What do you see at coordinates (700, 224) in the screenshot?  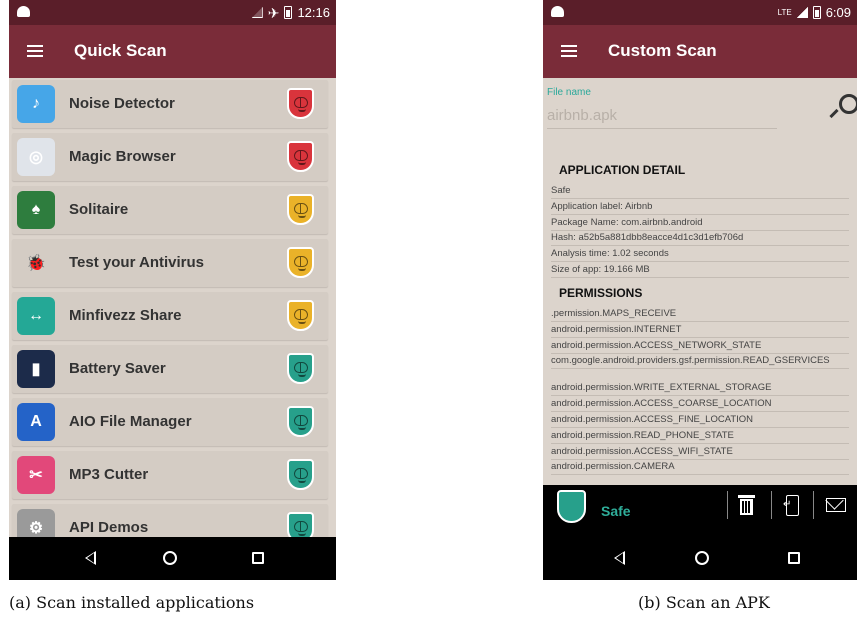 I see `detail-line: Package Name: com.airbnb.android` at bounding box center [700, 224].